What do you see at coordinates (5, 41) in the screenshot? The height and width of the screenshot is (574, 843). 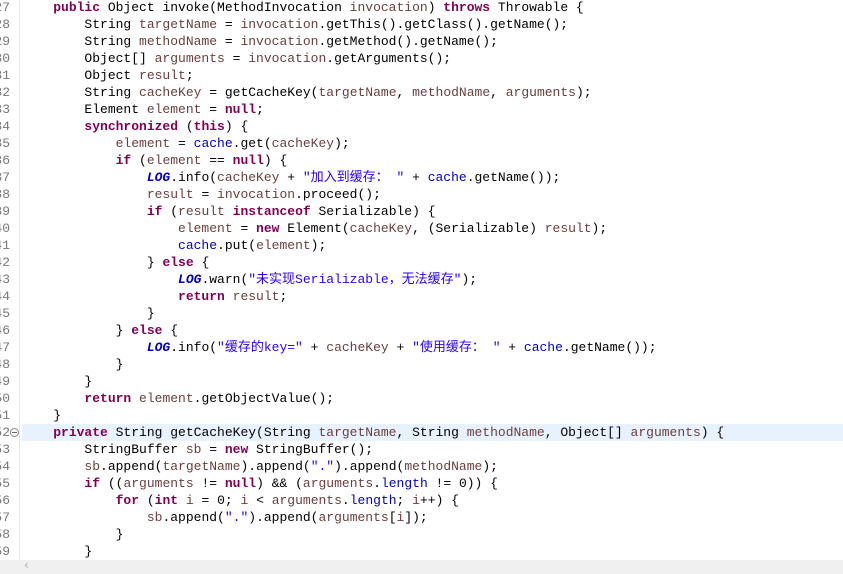 I see `line-number: 29` at bounding box center [5, 41].